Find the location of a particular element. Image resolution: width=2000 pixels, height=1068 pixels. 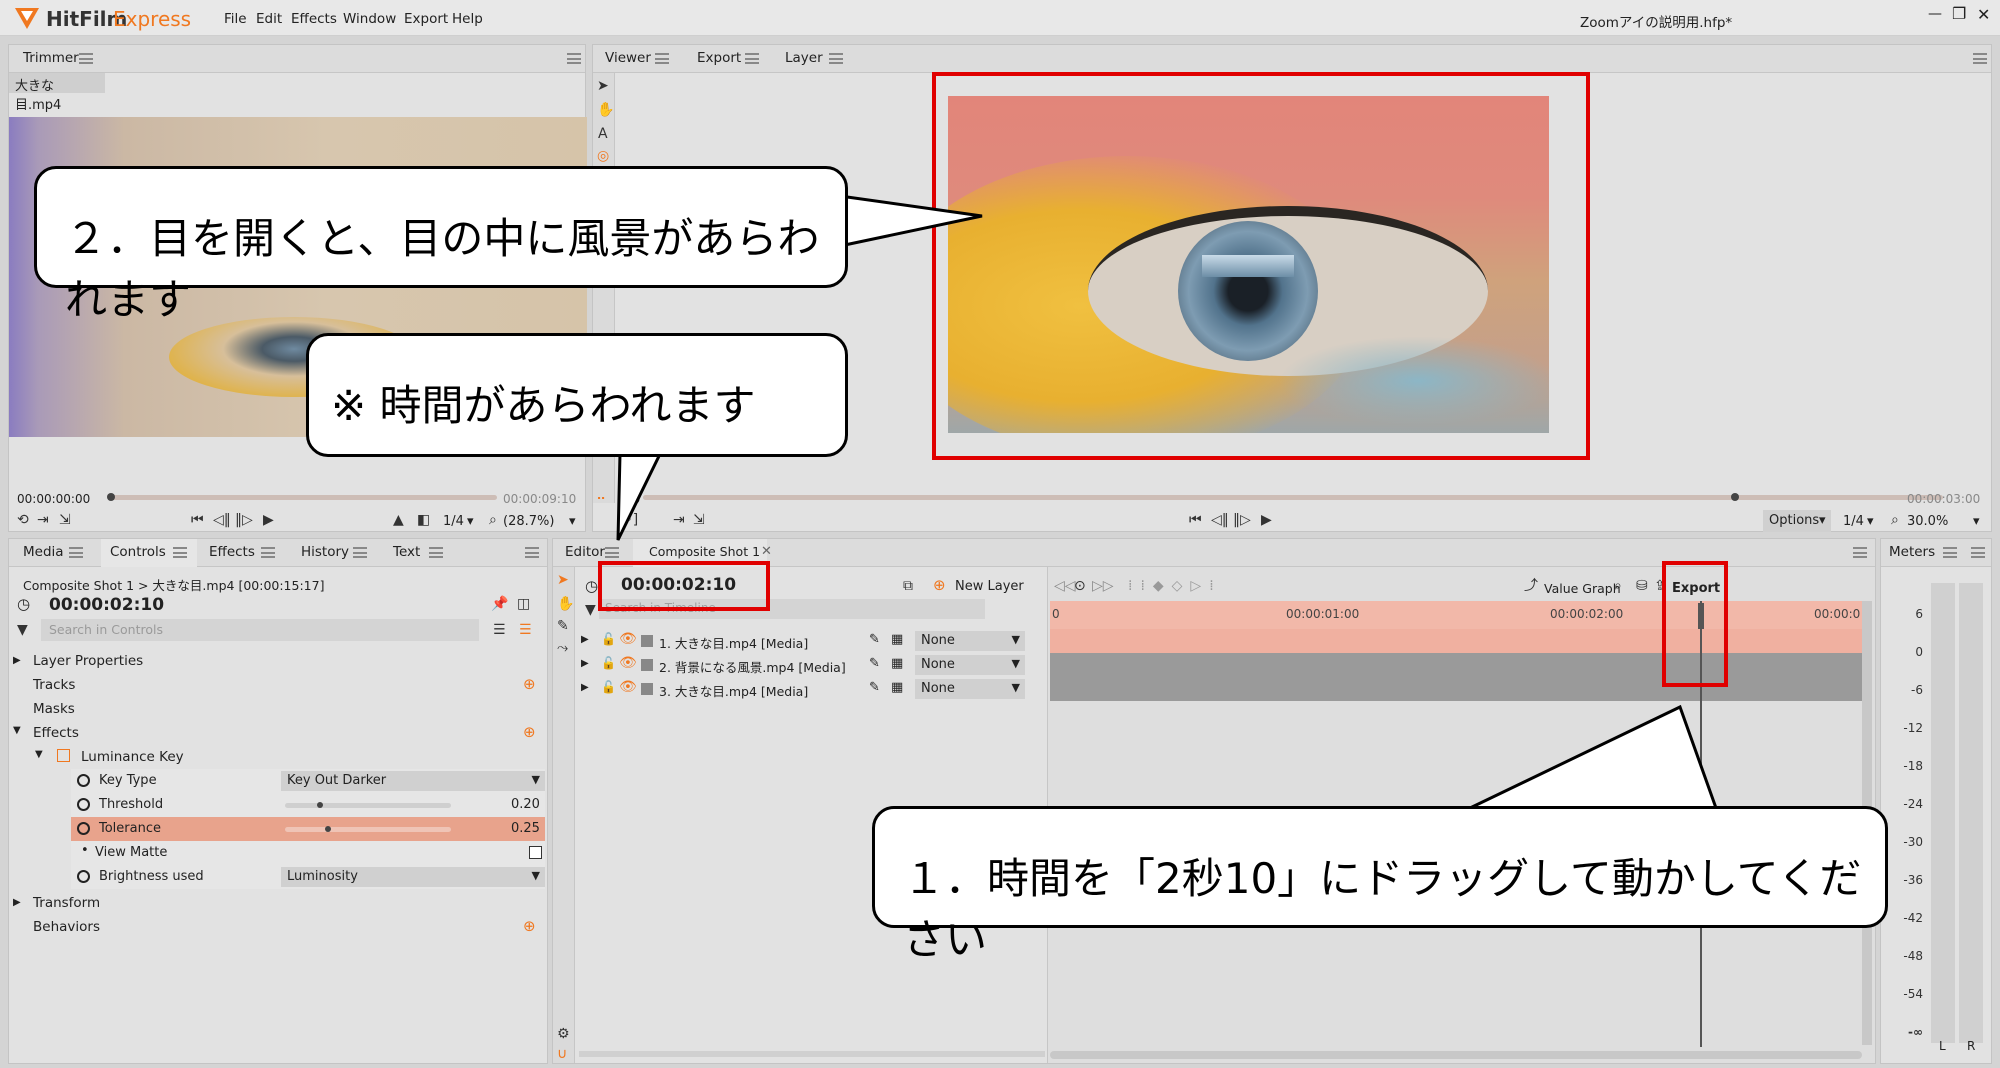

instruction-bubble-2-text: ２．目を開くと、目の中に風景があらわれます is located at coordinates (442, 269).